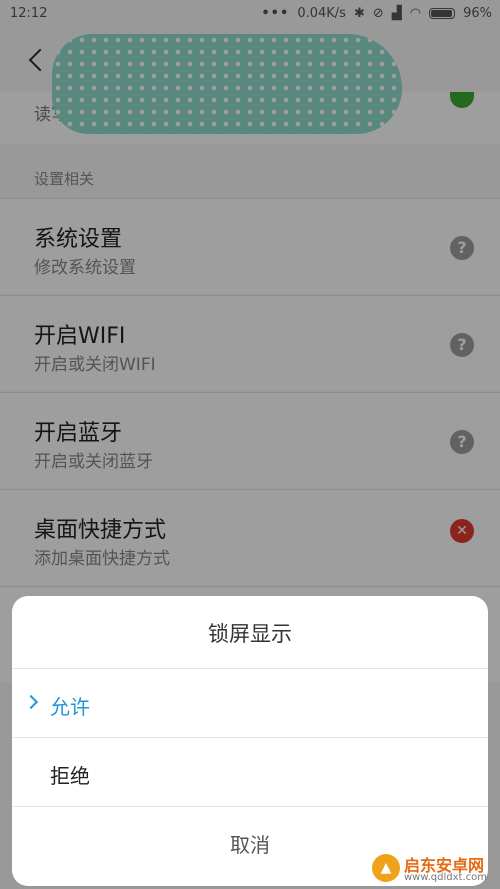  I want to click on dialog-title: 锁屏显示, so click(250, 634).